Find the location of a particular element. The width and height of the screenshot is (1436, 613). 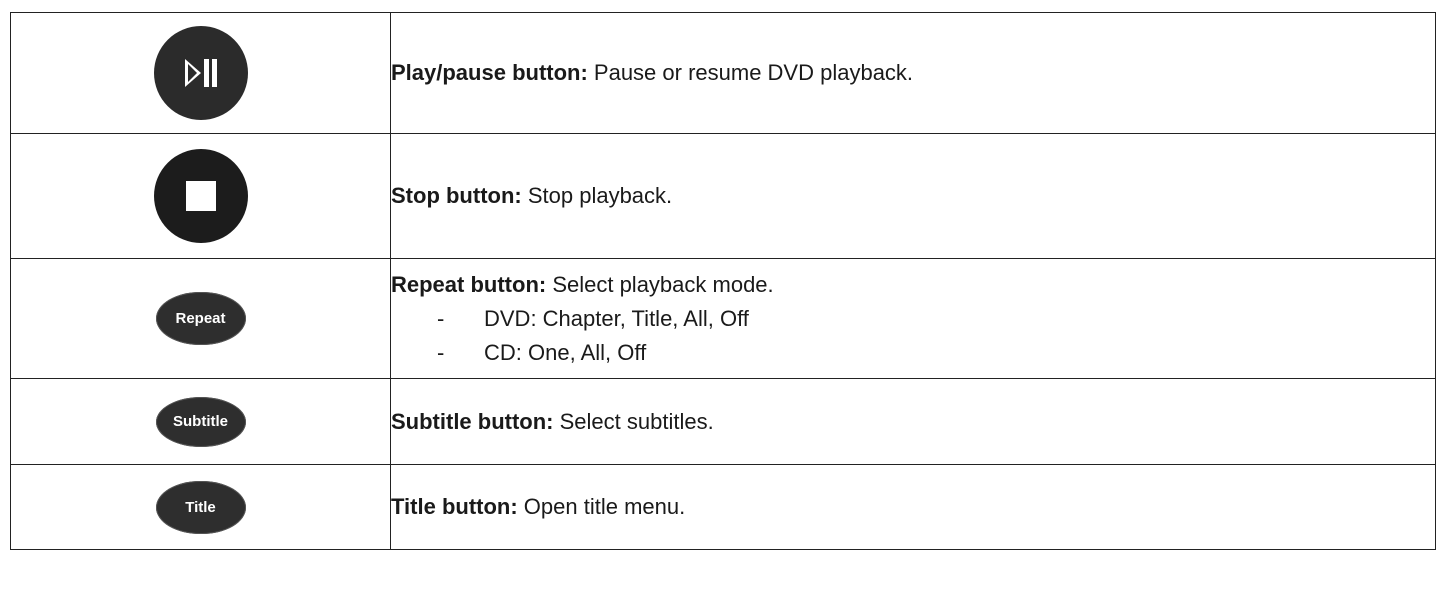

stop-icon is located at coordinates (200, 196).